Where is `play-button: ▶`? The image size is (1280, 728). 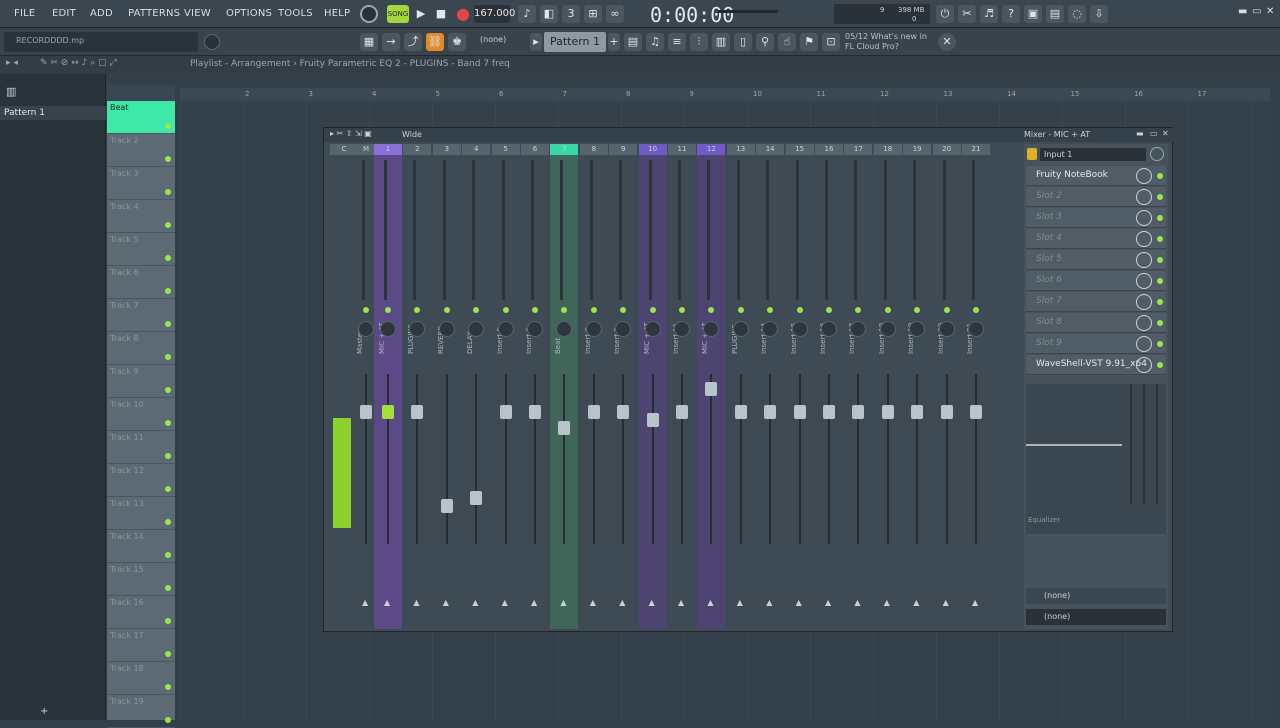
play-button: ▶ is located at coordinates (421, 14).